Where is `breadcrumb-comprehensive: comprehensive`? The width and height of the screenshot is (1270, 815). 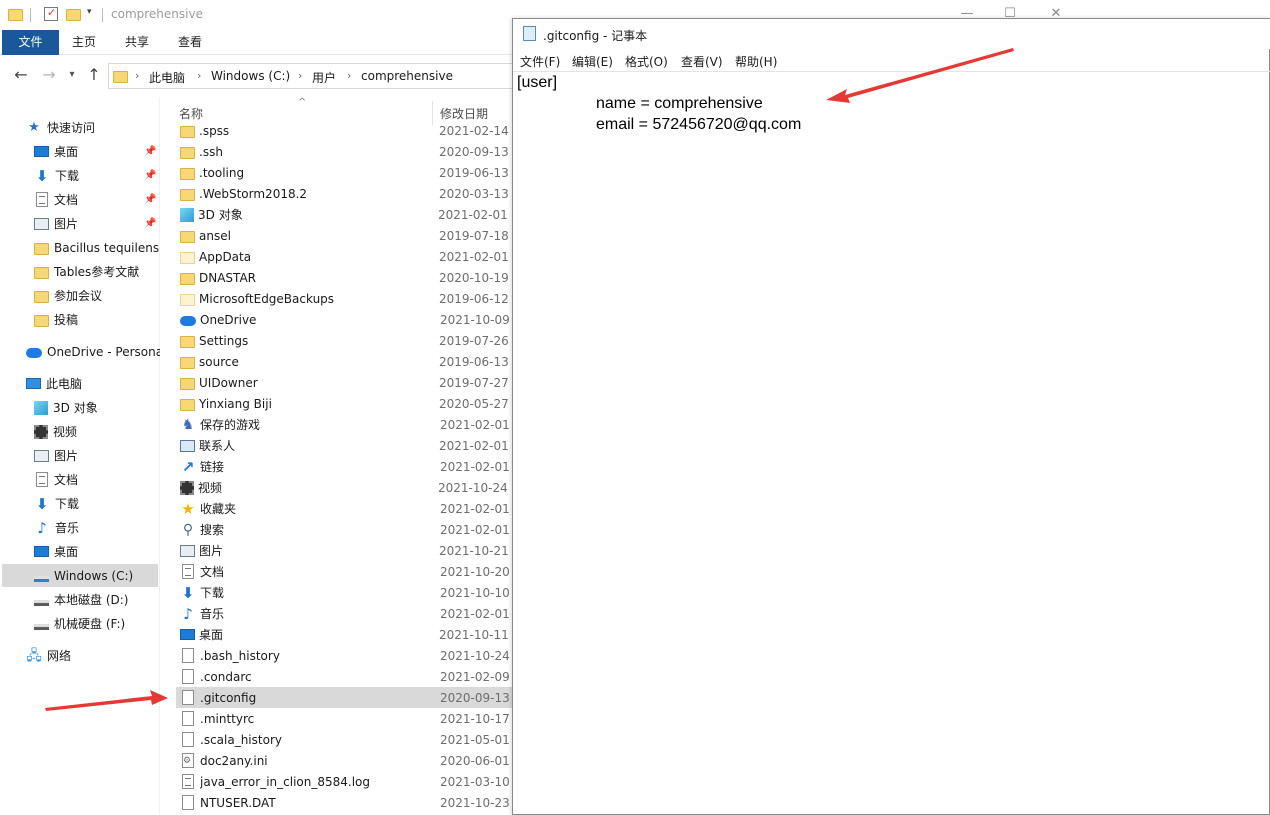 breadcrumb-comprehensive: comprehensive is located at coordinates (407, 76).